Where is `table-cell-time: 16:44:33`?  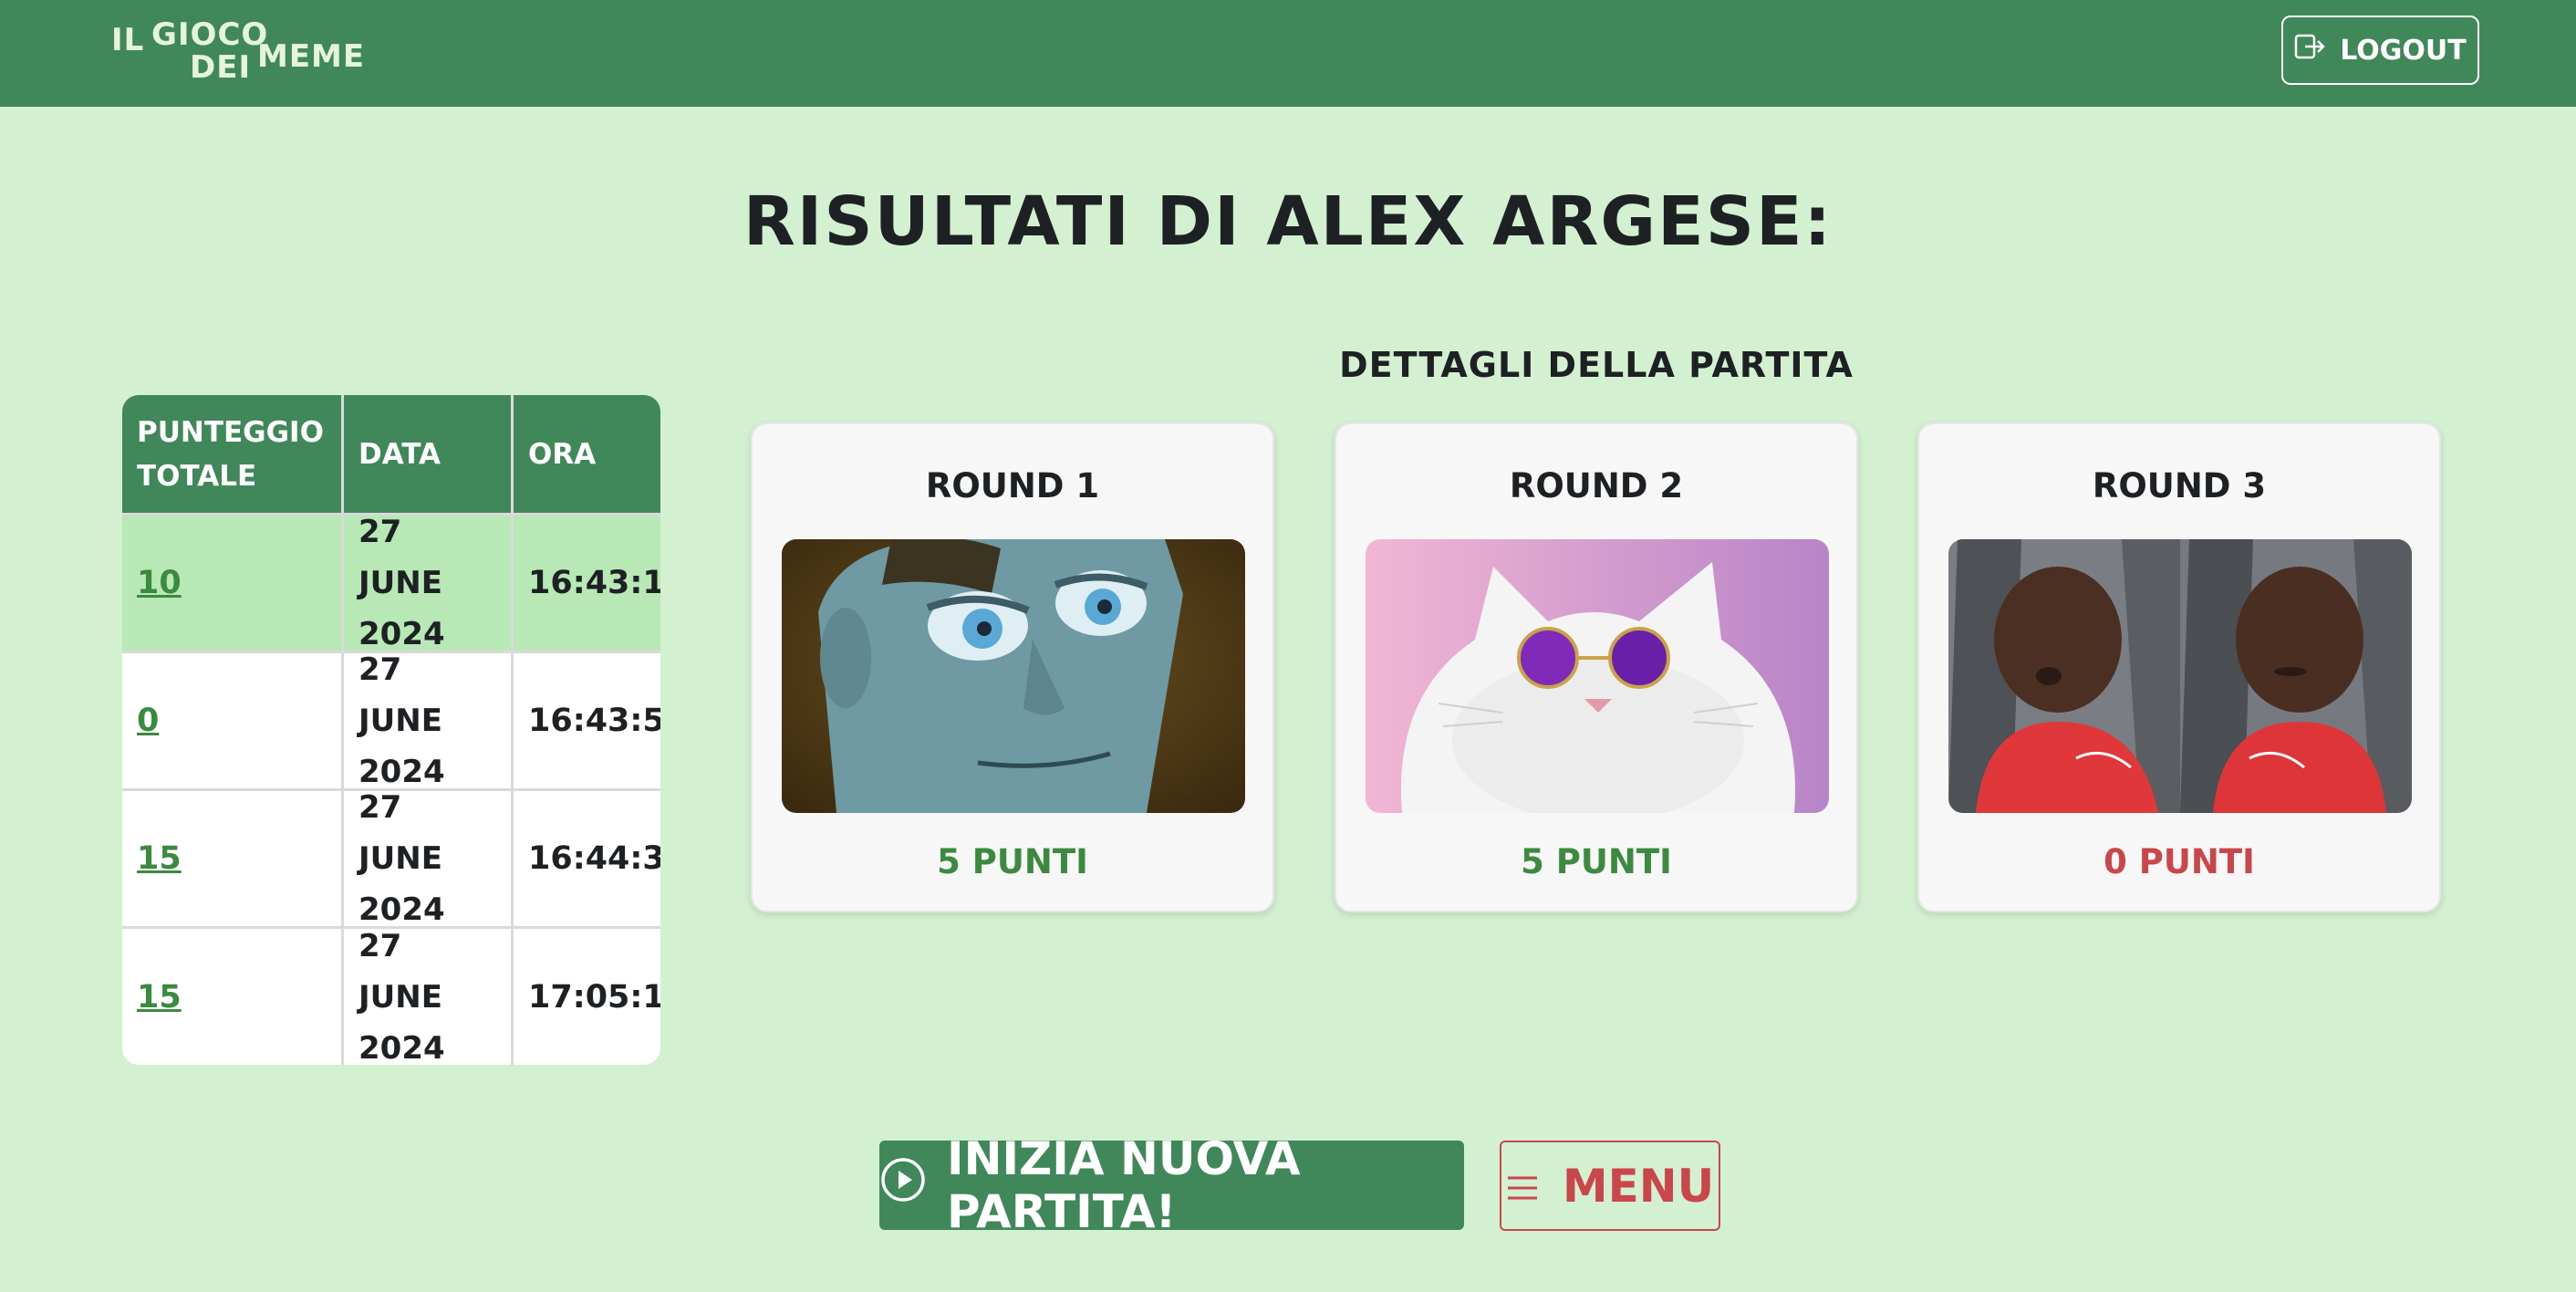
table-cell-time: 16:44:33 is located at coordinates (587, 858).